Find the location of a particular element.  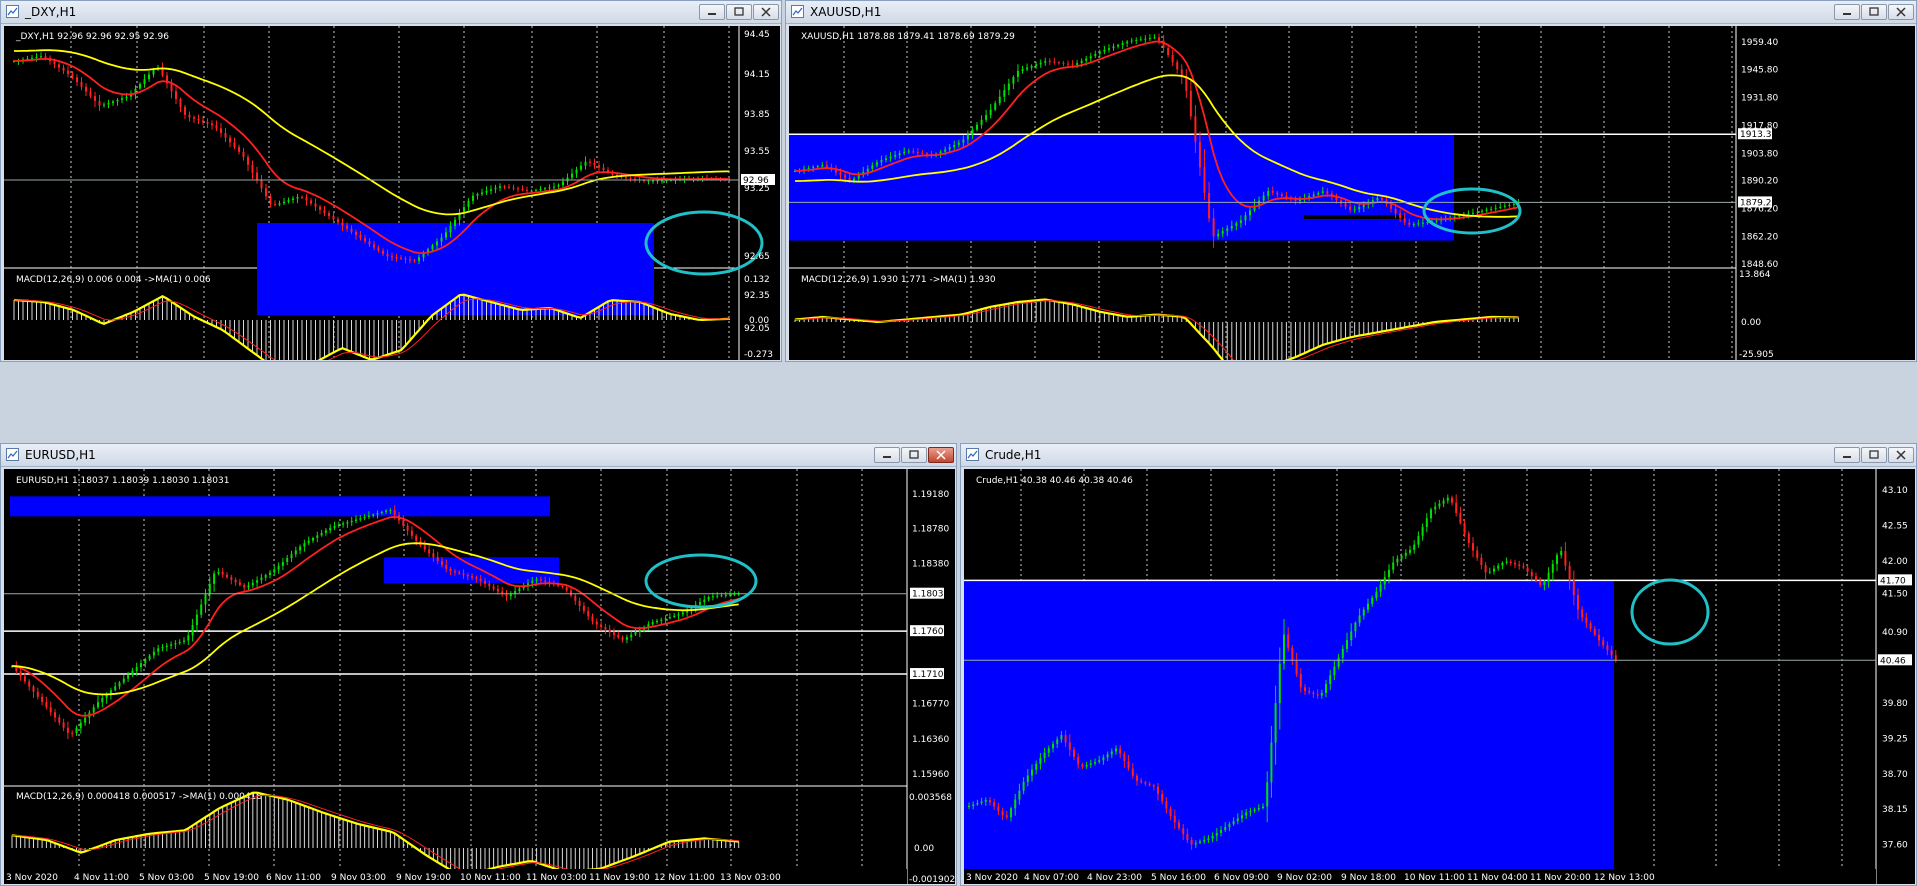

price-tick: 43.10 is located at coordinates (1895, 491).